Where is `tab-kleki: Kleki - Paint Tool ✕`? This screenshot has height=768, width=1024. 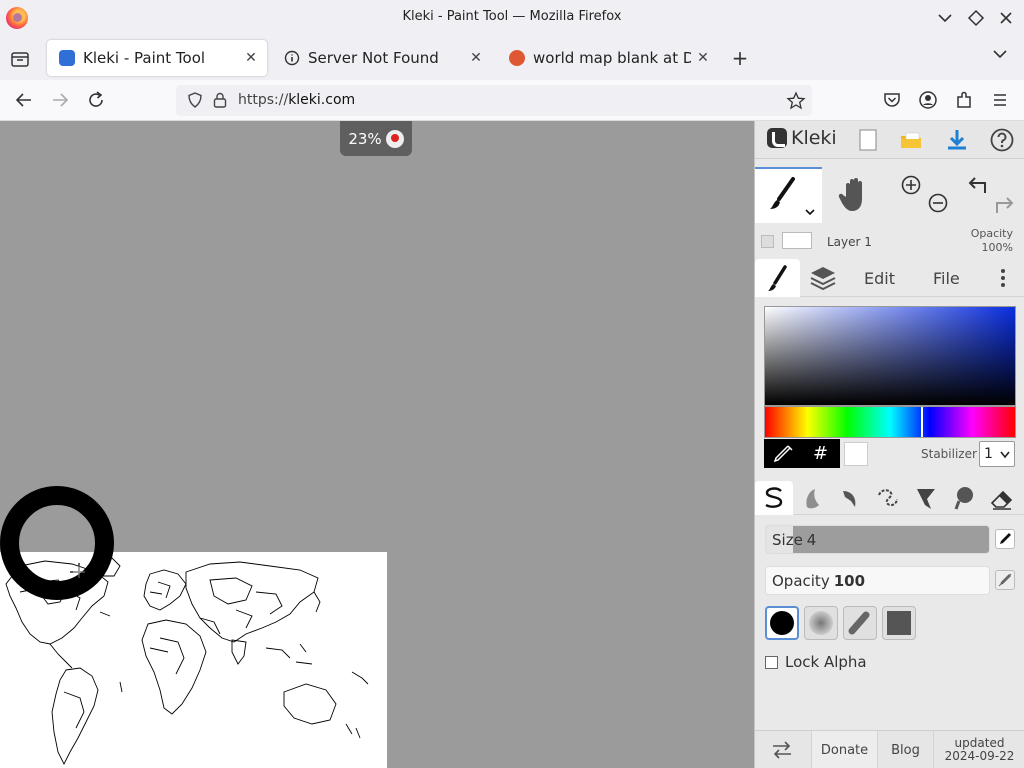
tab-kleki: Kleki - Paint Tool ✕ is located at coordinates (157, 58).